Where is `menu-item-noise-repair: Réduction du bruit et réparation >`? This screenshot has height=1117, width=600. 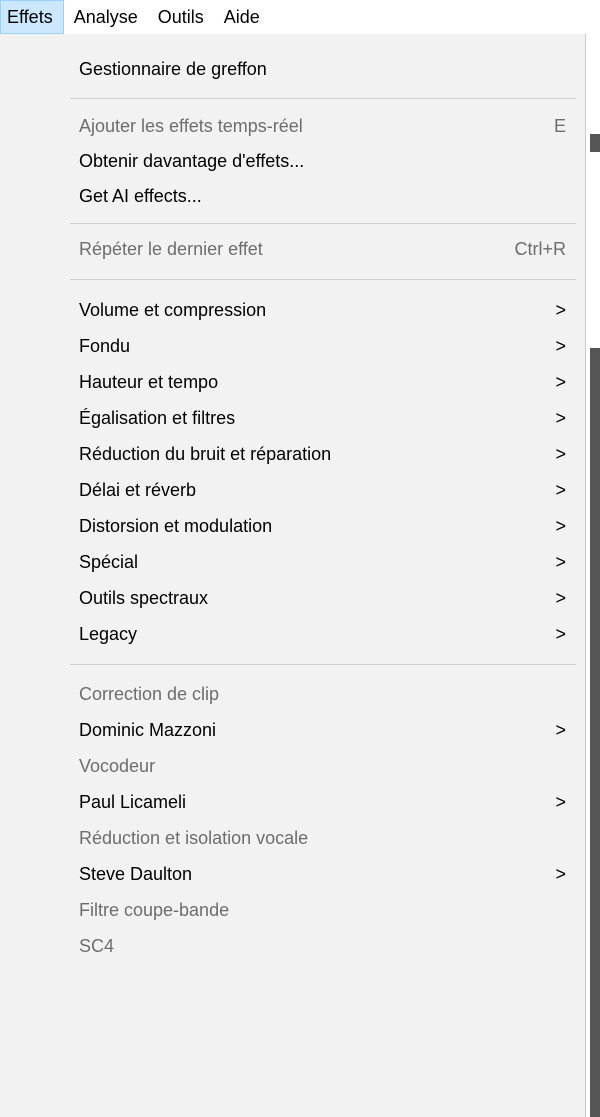
menu-item-noise-repair: Réduction du bruit et réparation > is located at coordinates (293, 454).